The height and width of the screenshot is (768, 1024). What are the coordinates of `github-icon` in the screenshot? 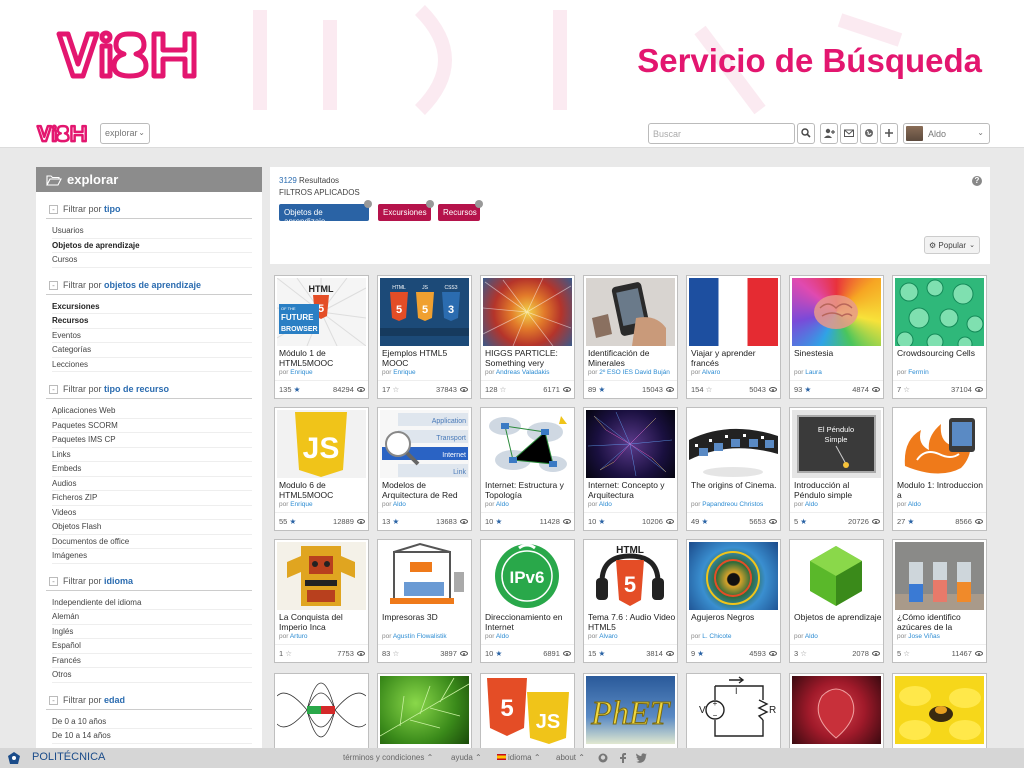 It's located at (603, 758).